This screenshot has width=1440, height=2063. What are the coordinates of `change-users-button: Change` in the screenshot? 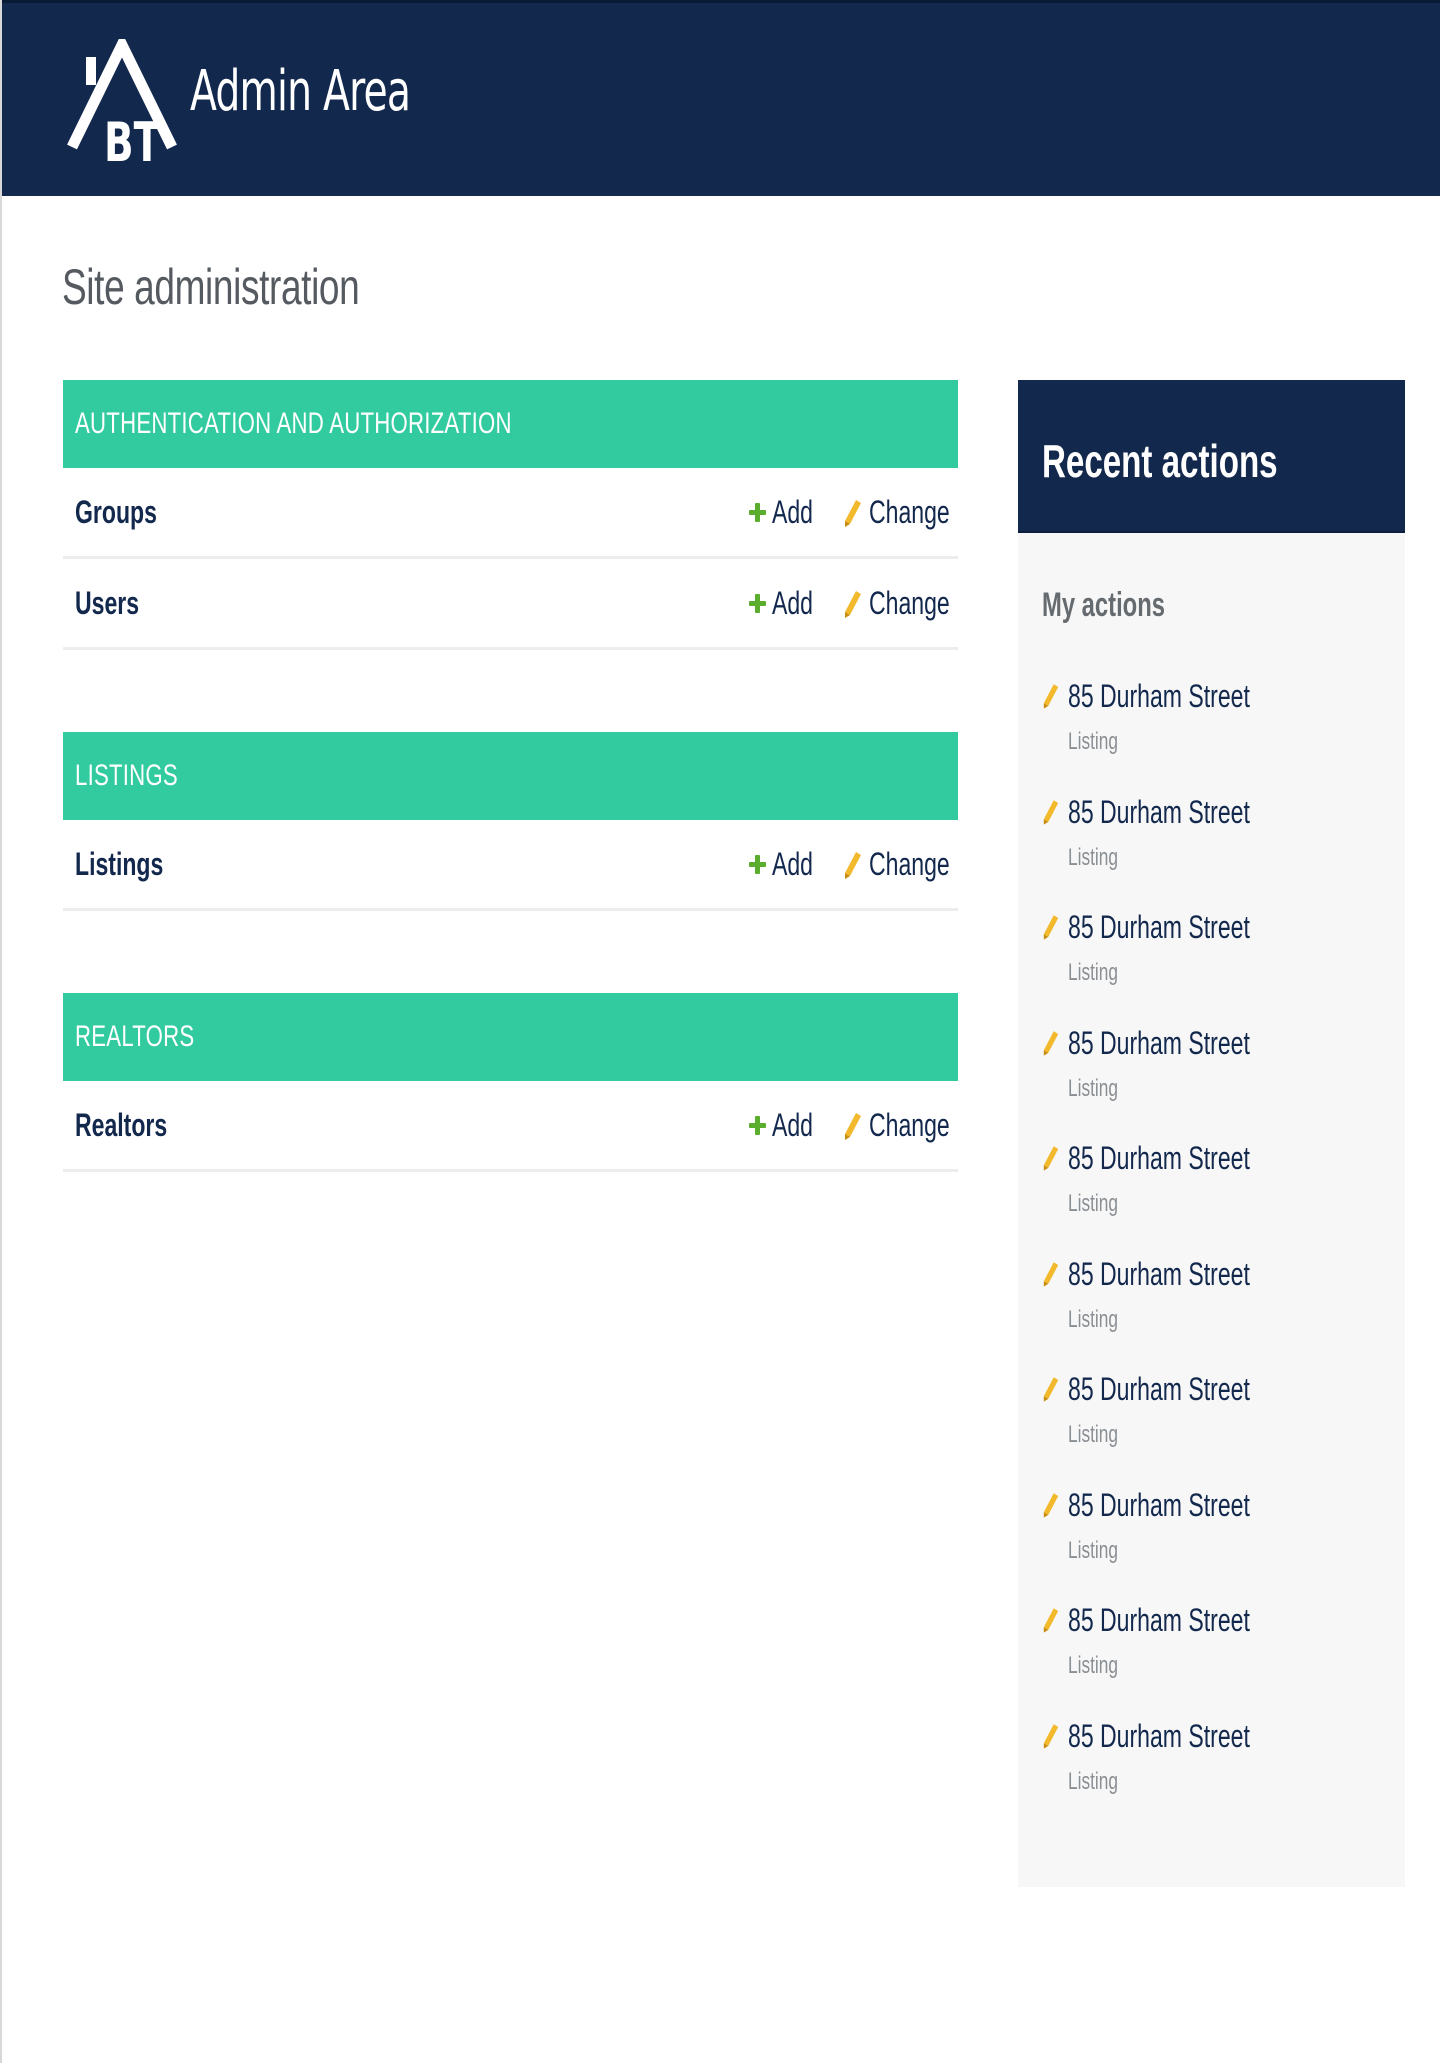 It's located at (912, 603).